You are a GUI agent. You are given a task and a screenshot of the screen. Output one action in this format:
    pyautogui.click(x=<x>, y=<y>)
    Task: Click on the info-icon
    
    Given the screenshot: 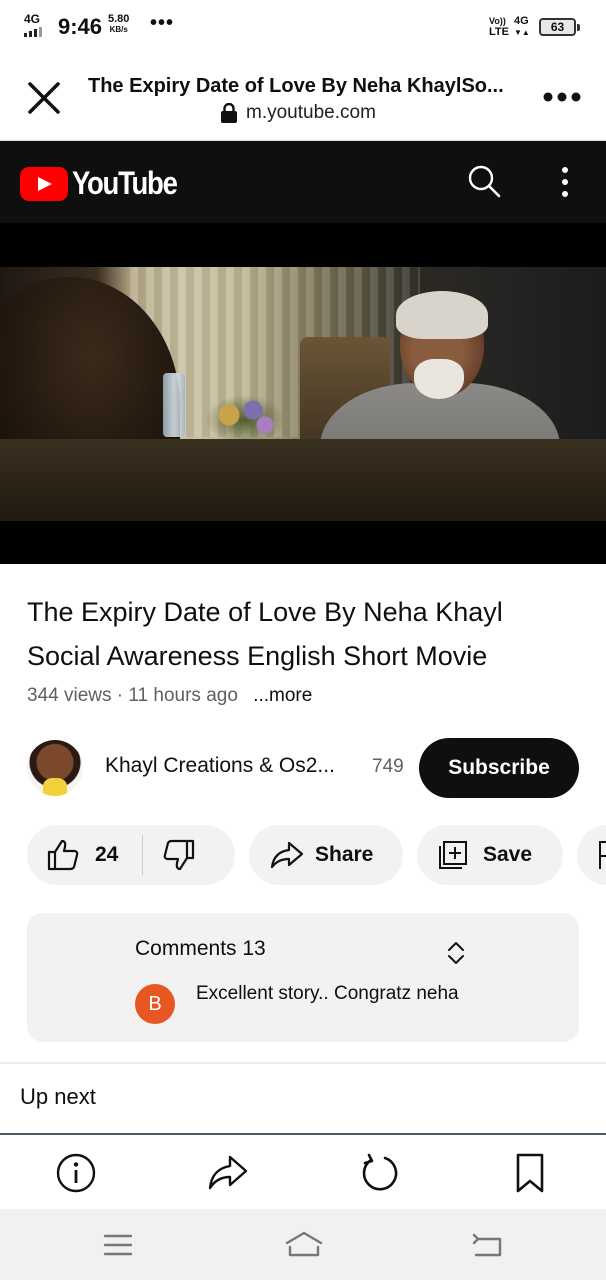 What is the action you would take?
    pyautogui.click(x=76, y=1173)
    